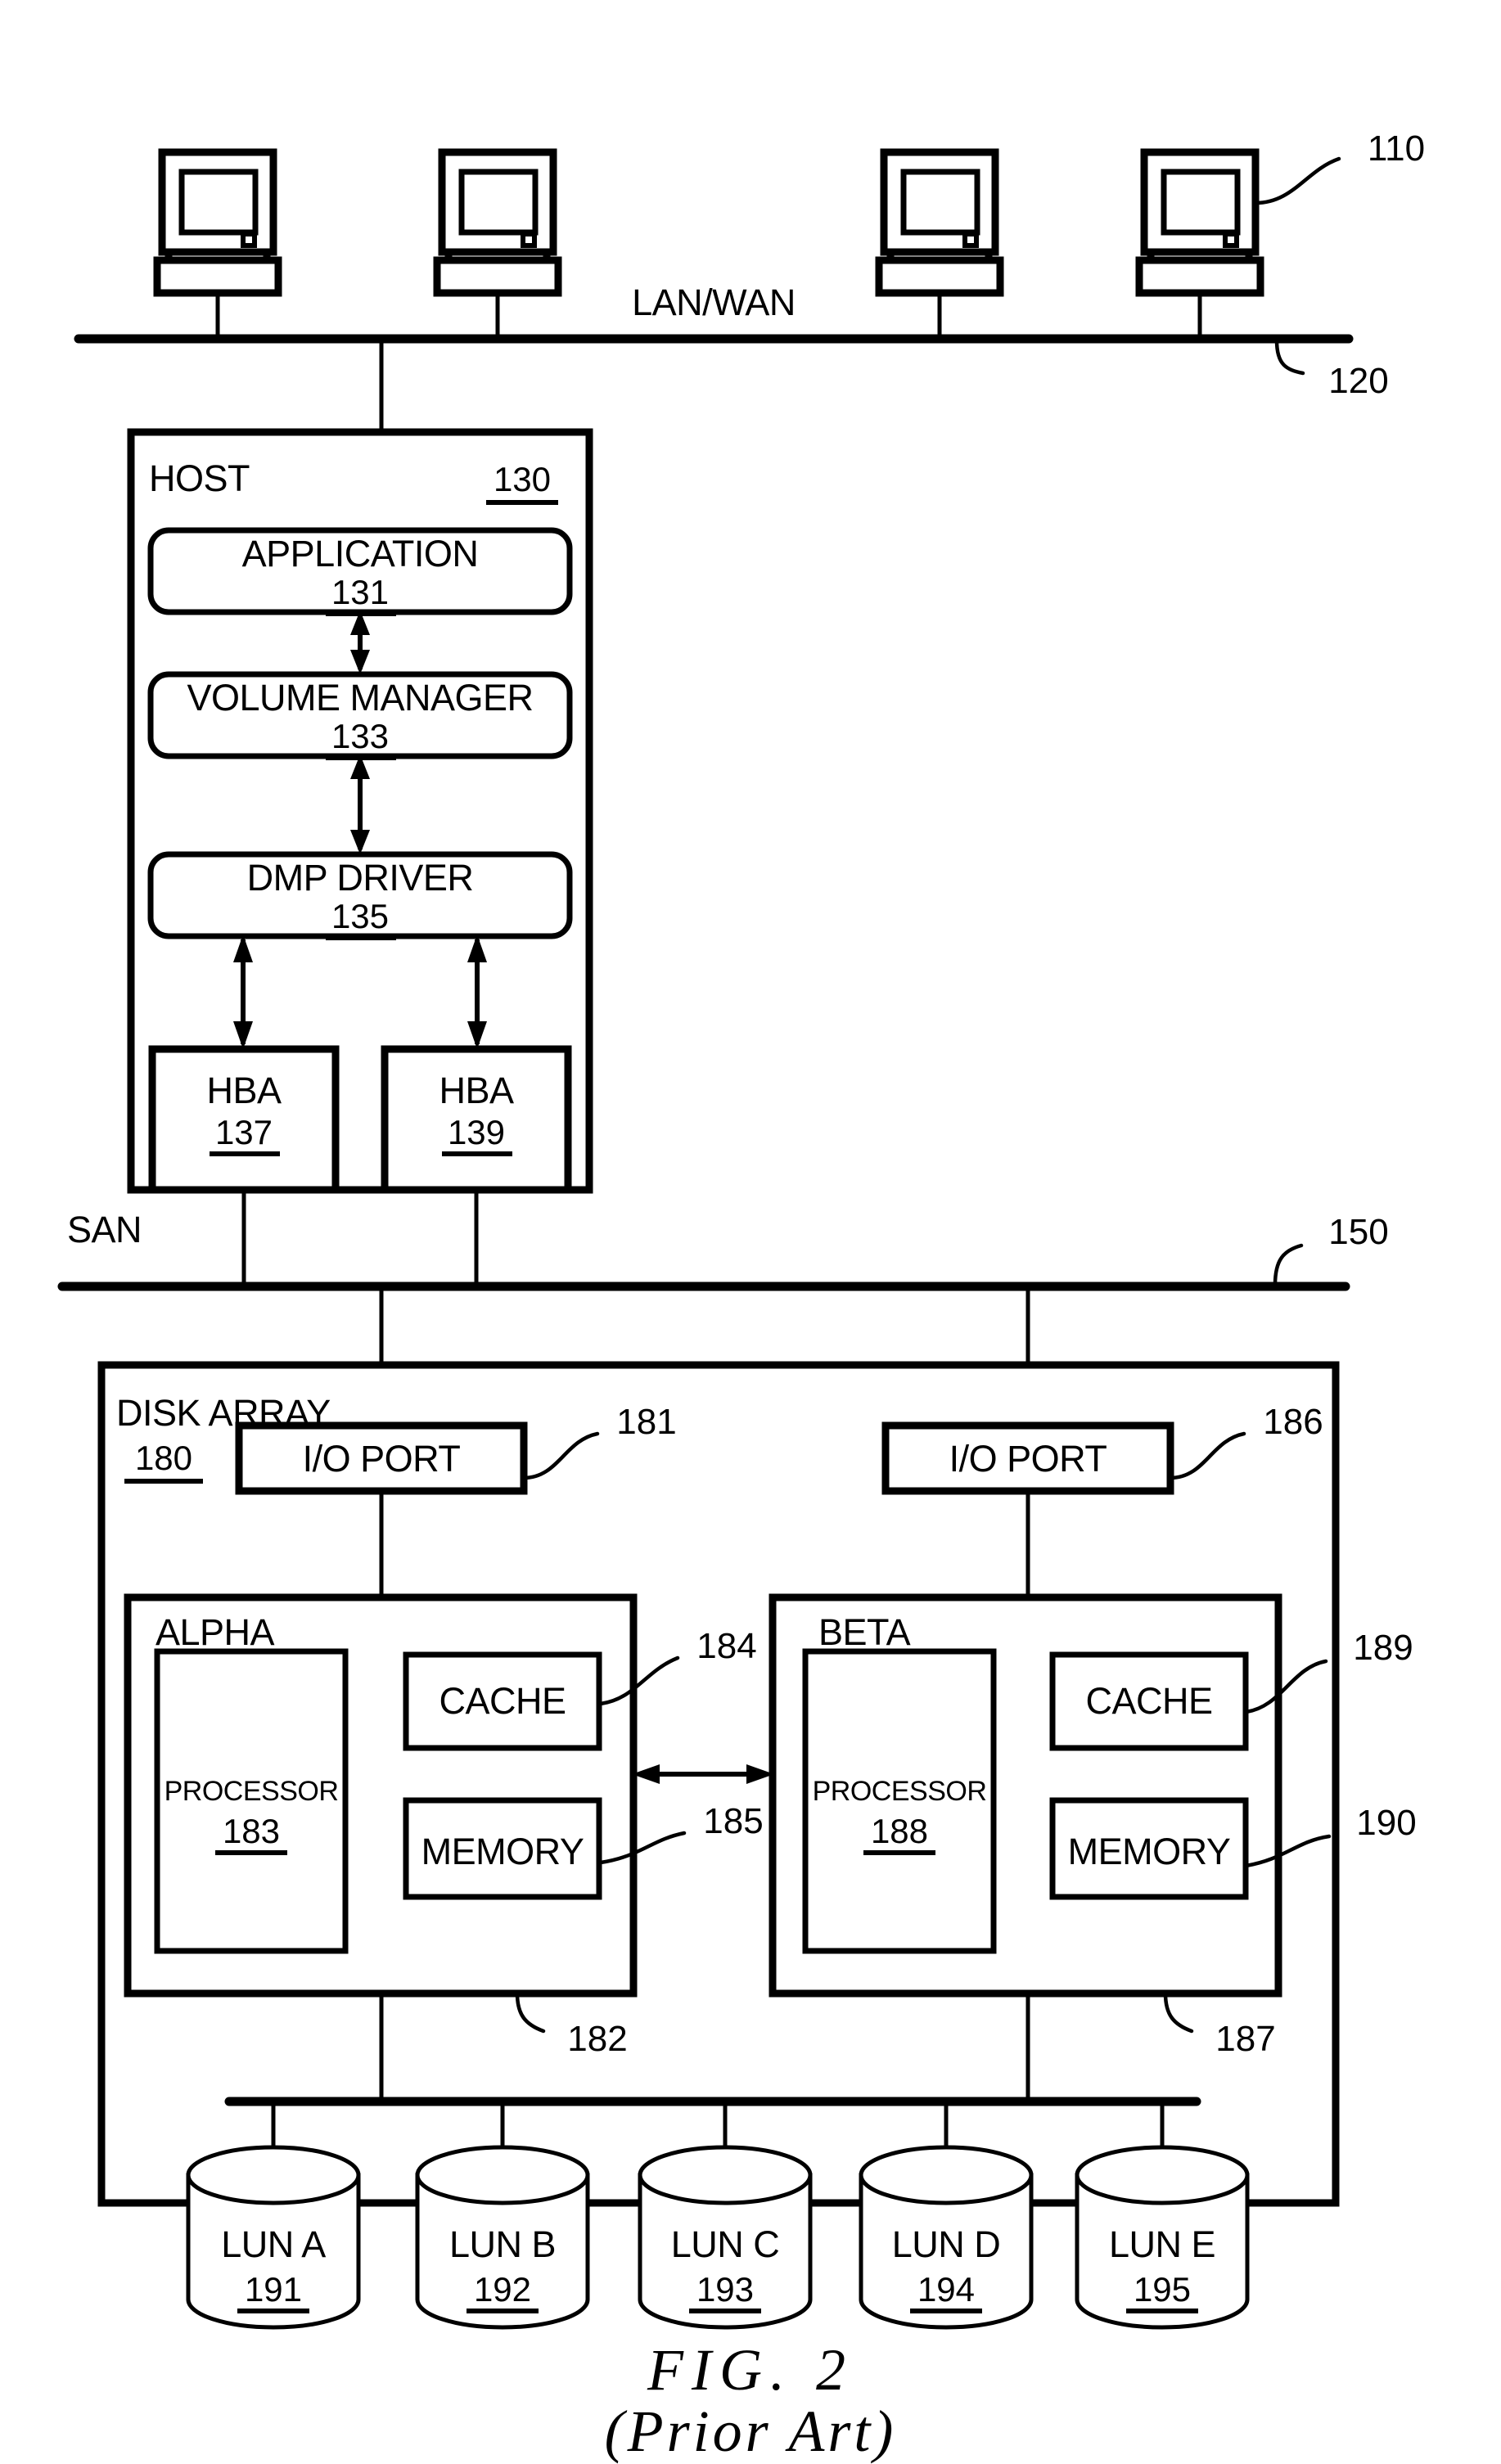 This screenshot has height=2464, width=1501. What do you see at coordinates (597, 2039) in the screenshot?
I see `alpha-ref-182: 182` at bounding box center [597, 2039].